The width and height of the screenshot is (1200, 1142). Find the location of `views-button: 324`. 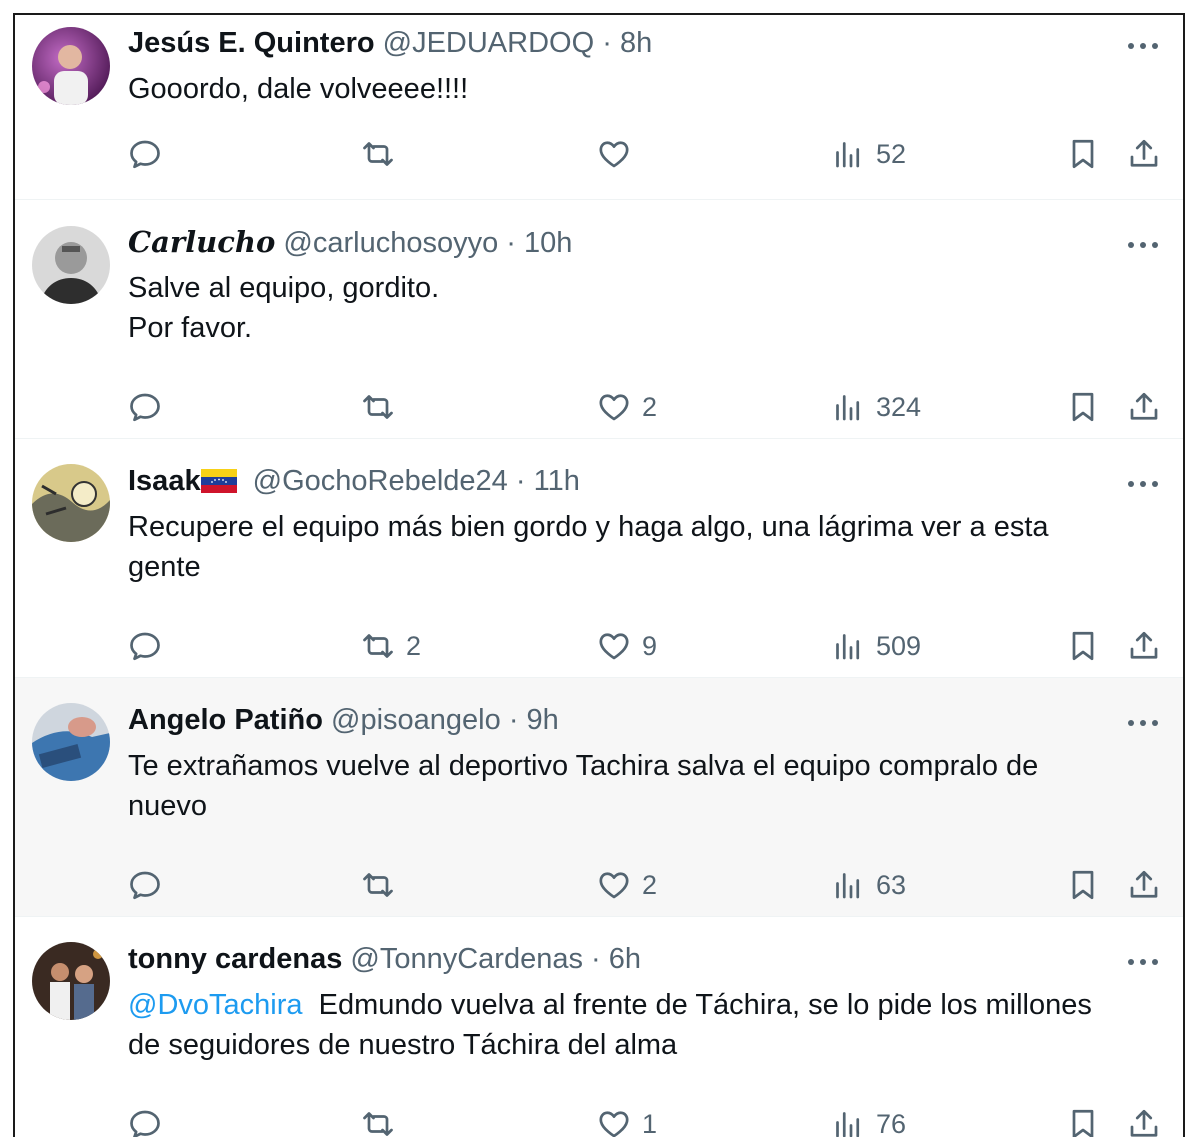

views-button: 324 is located at coordinates (875, 407).